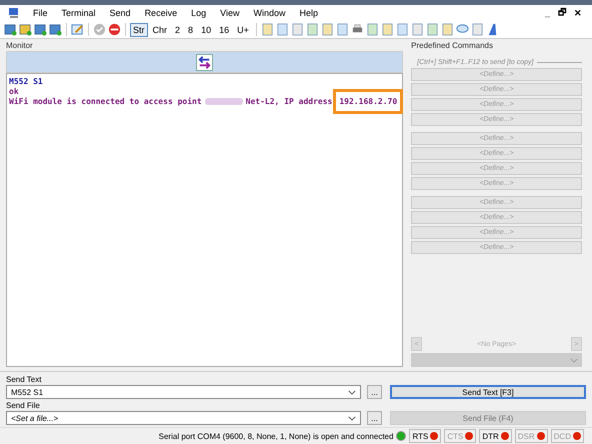 The height and width of the screenshot is (444, 592). I want to click on section-title: Send File, so click(23, 406).